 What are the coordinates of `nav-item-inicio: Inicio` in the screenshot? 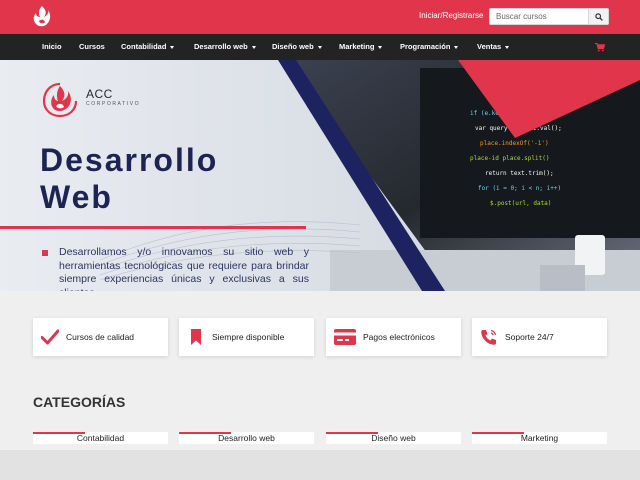 It's located at (52, 47).